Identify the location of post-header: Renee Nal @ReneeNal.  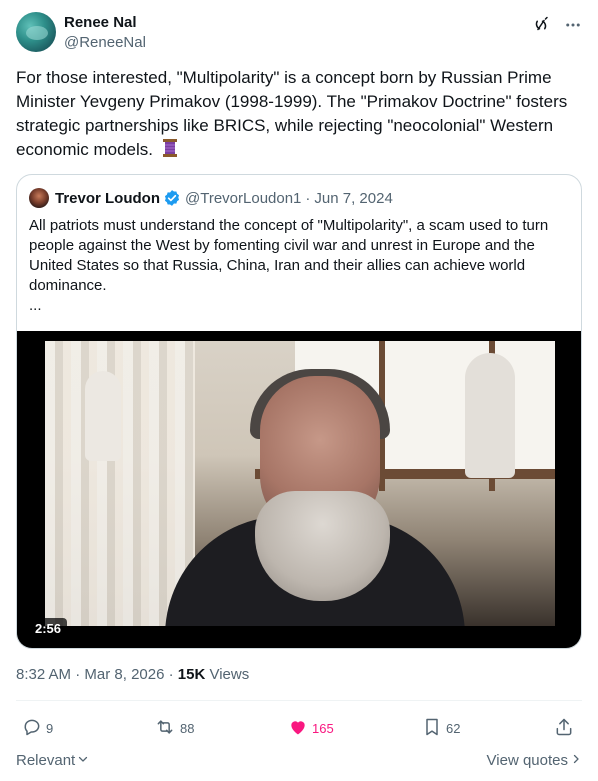
(300, 34).